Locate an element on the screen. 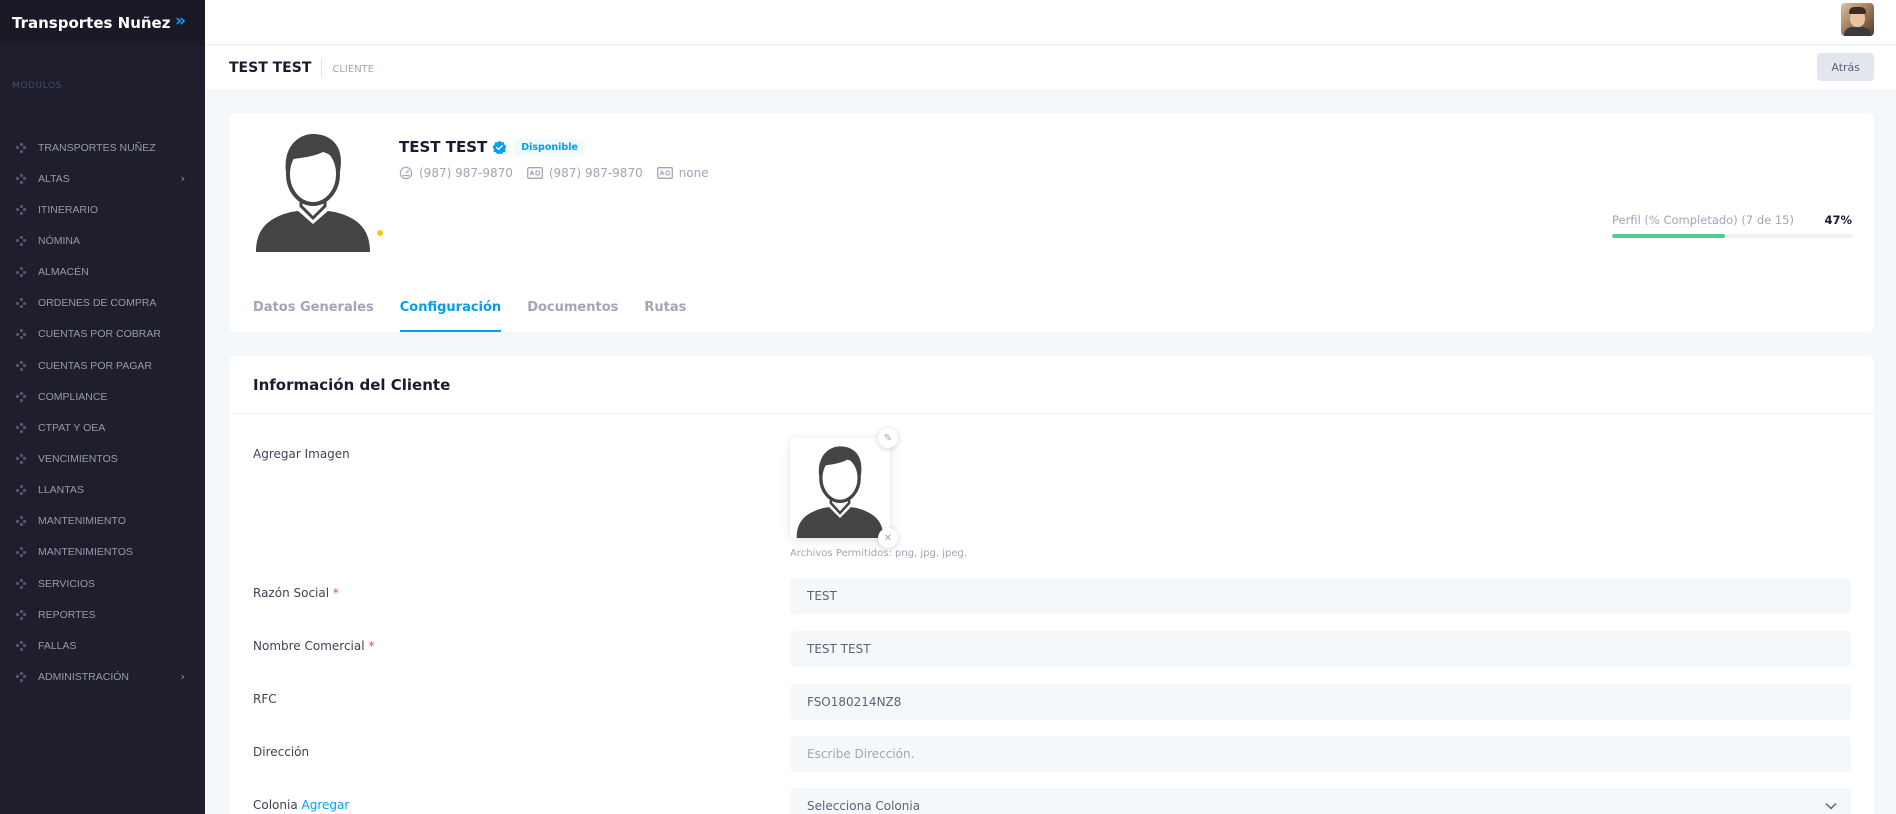 The height and width of the screenshot is (814, 1896). razon-social-label: Razón Social * is located at coordinates (296, 593).